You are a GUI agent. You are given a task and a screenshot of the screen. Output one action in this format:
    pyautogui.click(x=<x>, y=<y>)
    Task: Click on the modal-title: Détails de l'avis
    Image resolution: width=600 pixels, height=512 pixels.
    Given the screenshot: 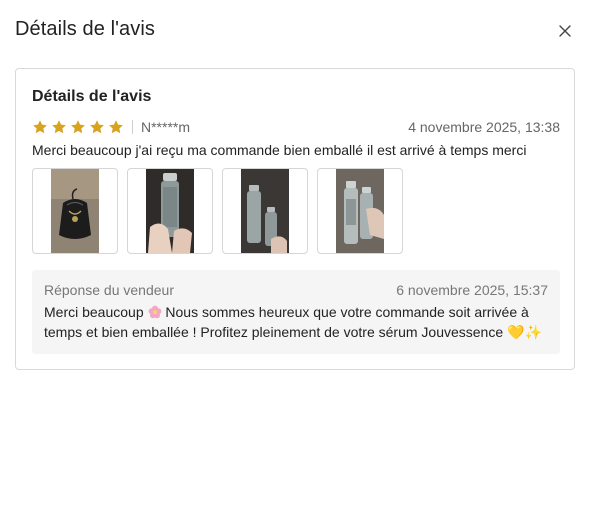 What is the action you would take?
    pyautogui.click(x=85, y=29)
    